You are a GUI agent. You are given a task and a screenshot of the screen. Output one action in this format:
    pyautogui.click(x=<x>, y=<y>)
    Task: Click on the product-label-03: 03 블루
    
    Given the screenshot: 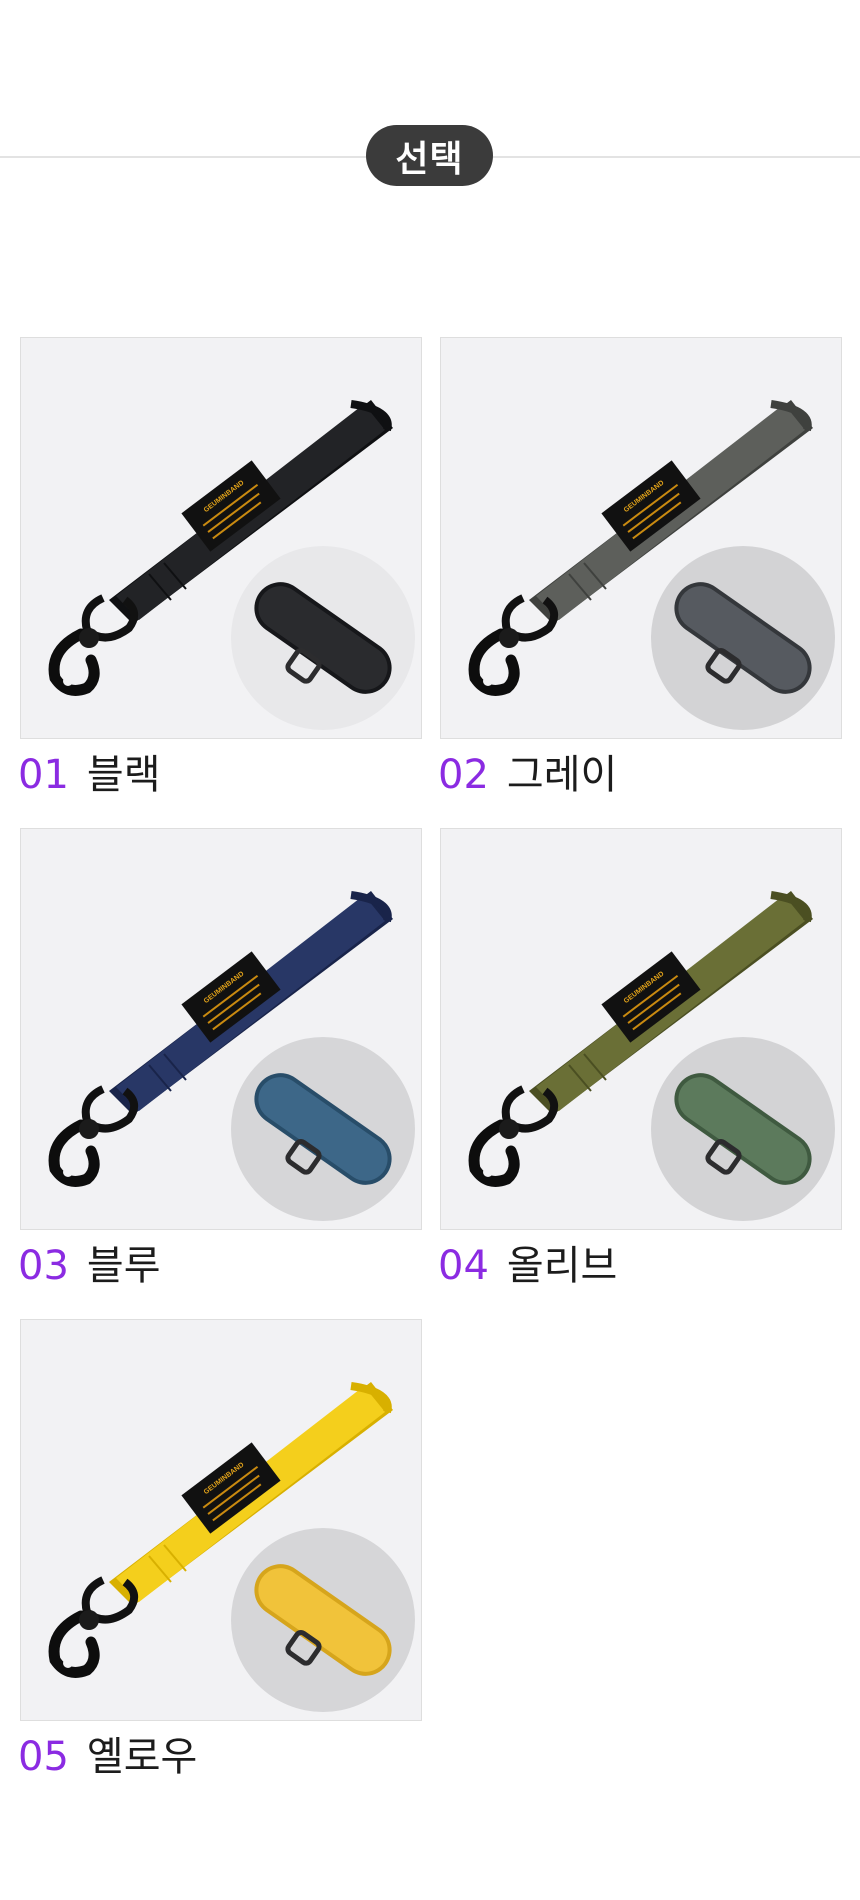 What is the action you would take?
    pyautogui.click(x=89, y=1266)
    